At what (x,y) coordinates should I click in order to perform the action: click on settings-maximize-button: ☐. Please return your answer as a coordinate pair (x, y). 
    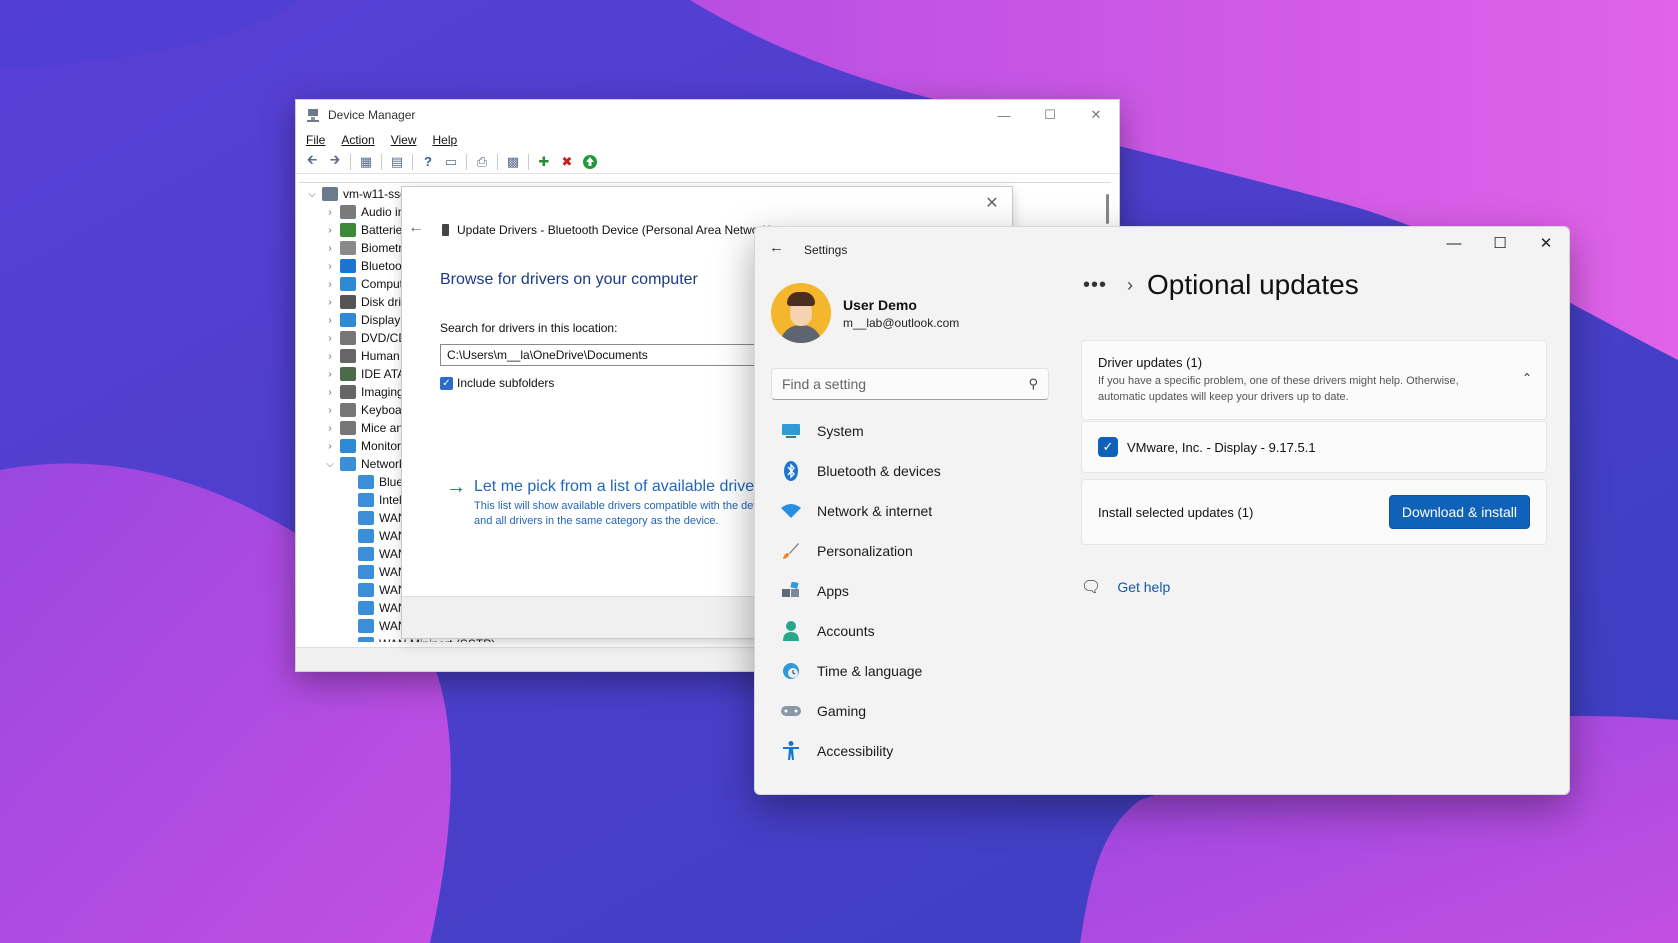
    Looking at the image, I should click on (1500, 243).